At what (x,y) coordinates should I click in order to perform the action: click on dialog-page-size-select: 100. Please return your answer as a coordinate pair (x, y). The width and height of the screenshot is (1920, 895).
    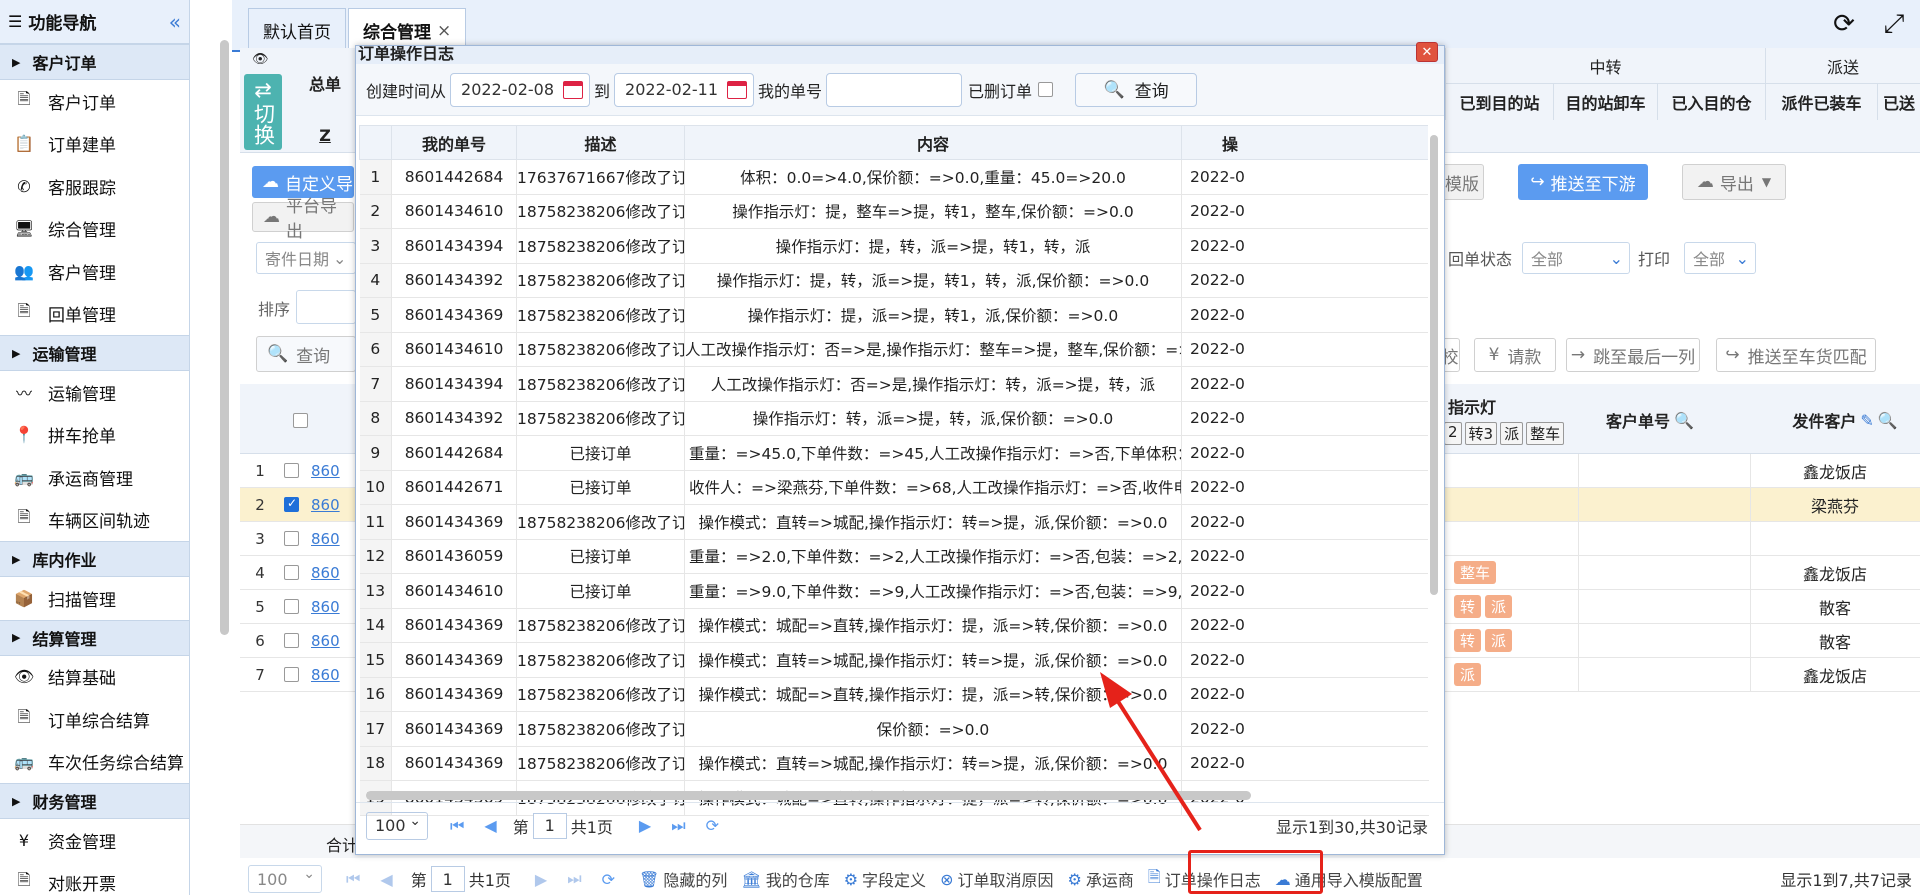
    Looking at the image, I should click on (397, 825).